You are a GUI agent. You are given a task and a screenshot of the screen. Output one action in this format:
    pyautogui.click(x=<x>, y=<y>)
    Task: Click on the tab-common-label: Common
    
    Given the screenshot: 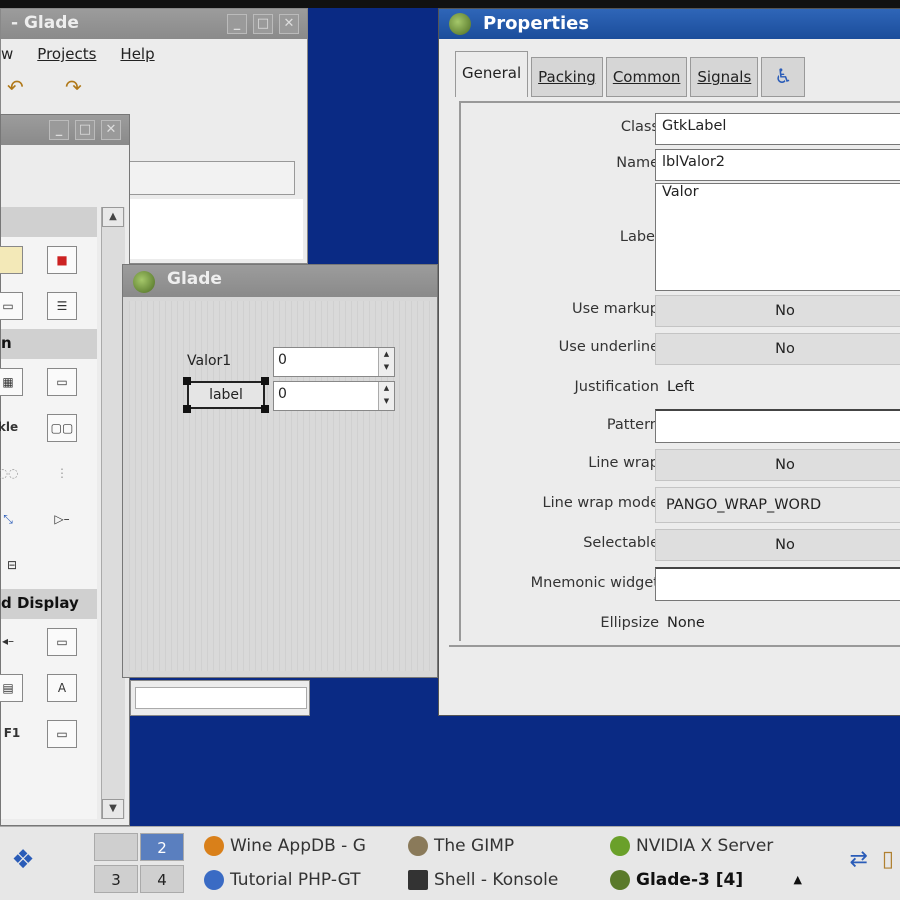 What is the action you would take?
    pyautogui.click(x=646, y=77)
    